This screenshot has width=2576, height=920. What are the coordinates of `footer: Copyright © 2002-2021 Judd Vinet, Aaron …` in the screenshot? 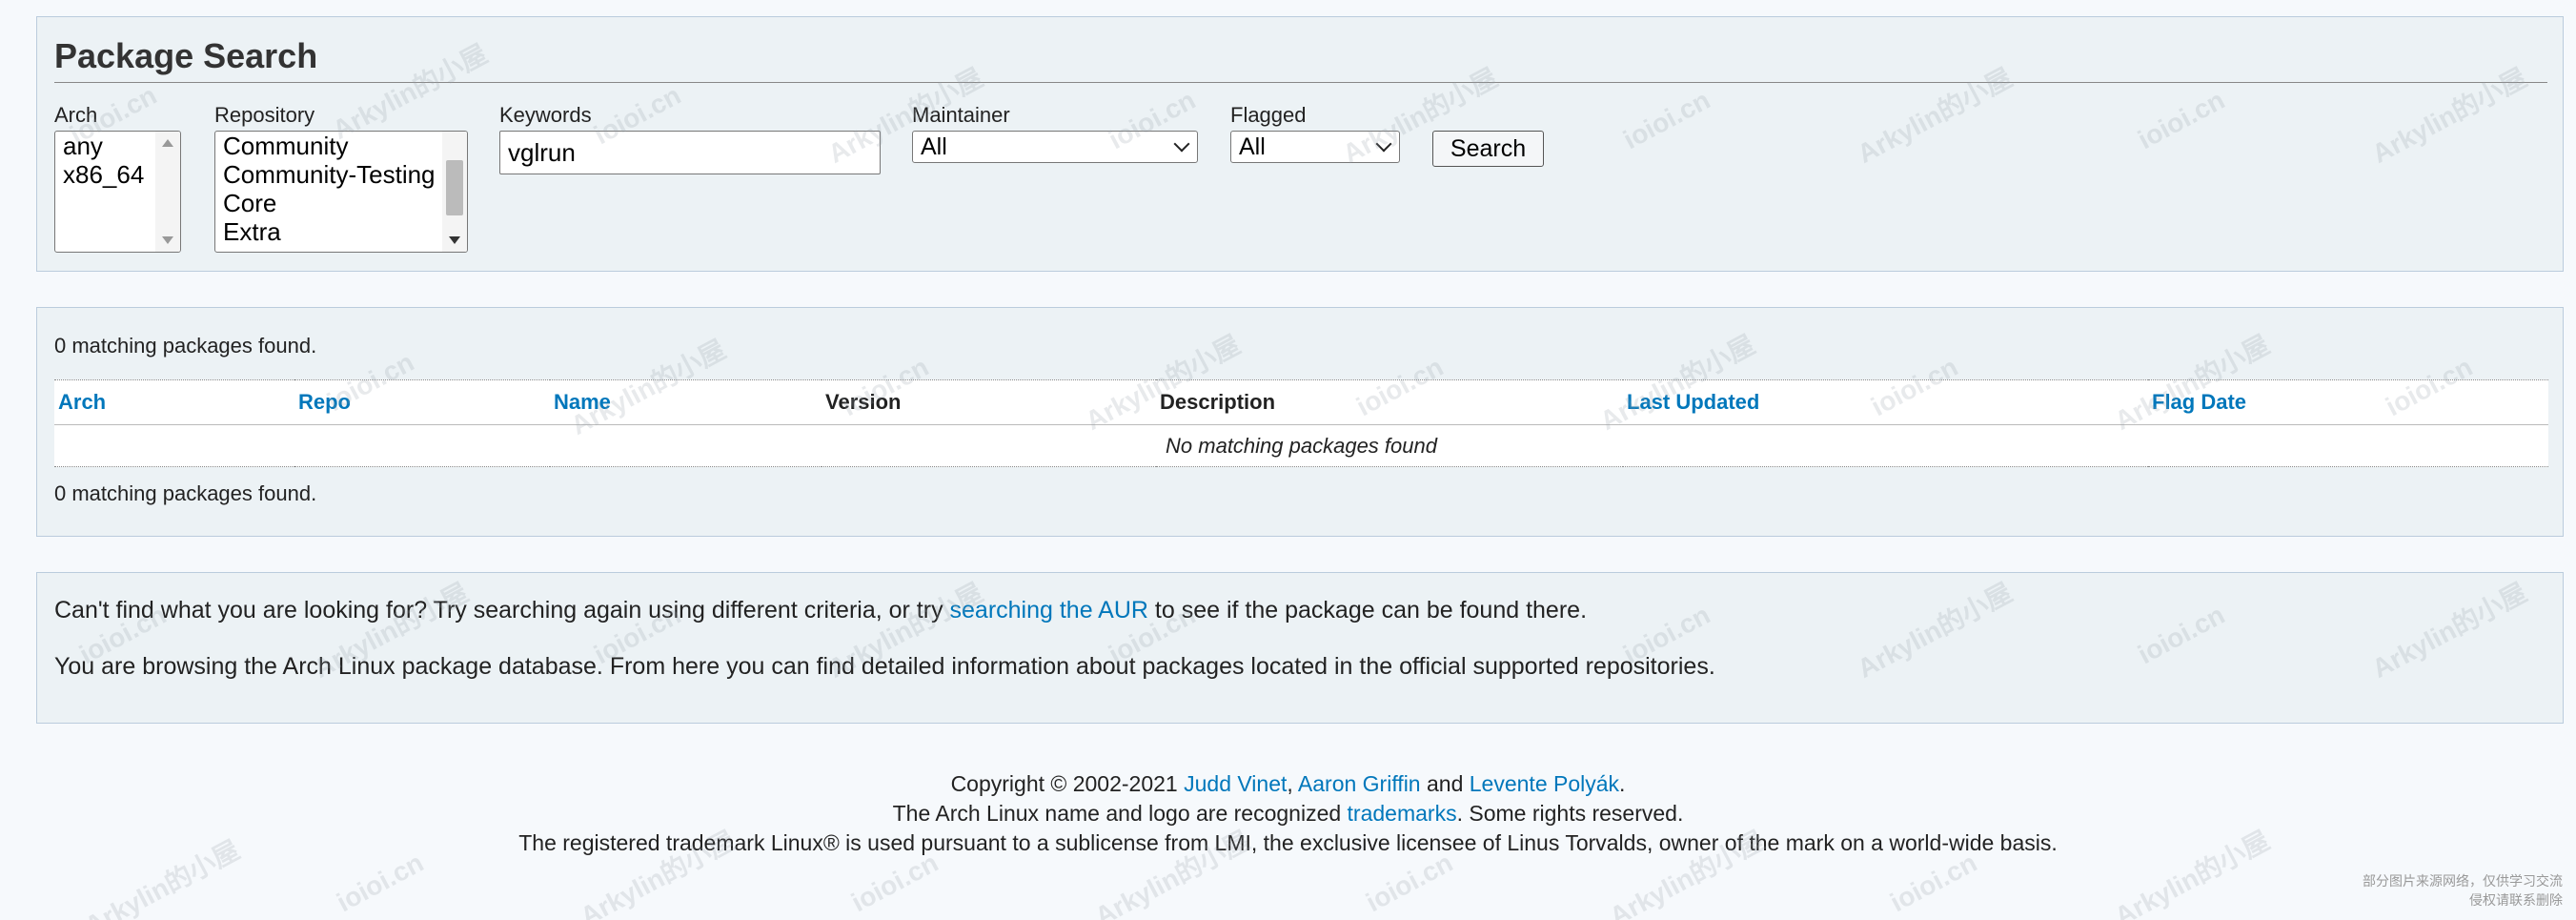 It's located at (1288, 813).